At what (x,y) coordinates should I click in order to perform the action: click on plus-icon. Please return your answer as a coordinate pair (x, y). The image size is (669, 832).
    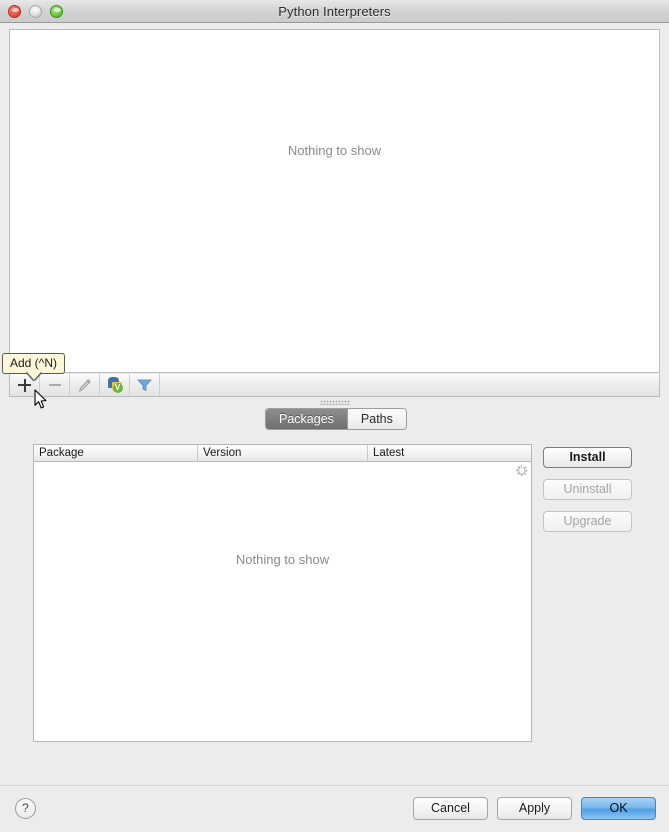
    Looking at the image, I should click on (24, 385).